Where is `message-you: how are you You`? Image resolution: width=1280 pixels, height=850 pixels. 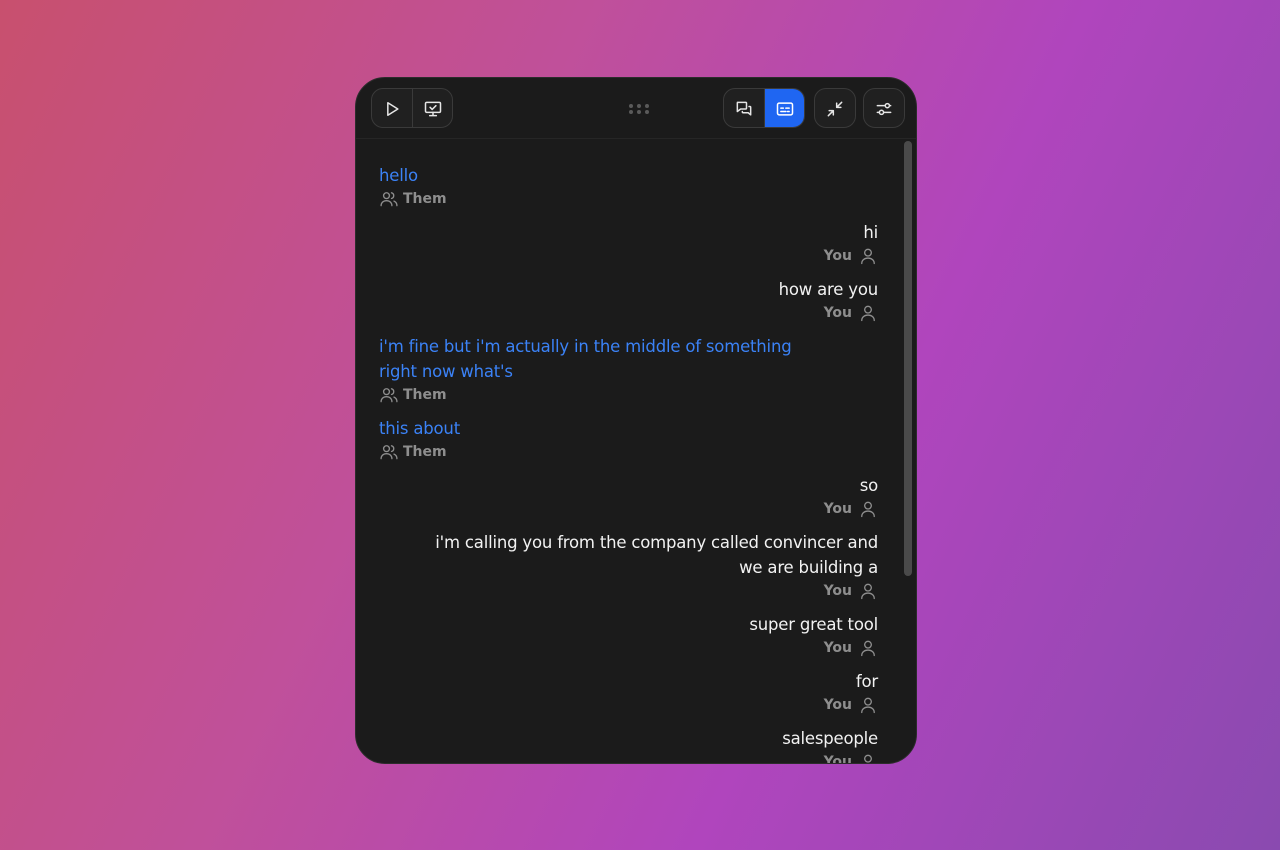
message-you: how are you You is located at coordinates (628, 300).